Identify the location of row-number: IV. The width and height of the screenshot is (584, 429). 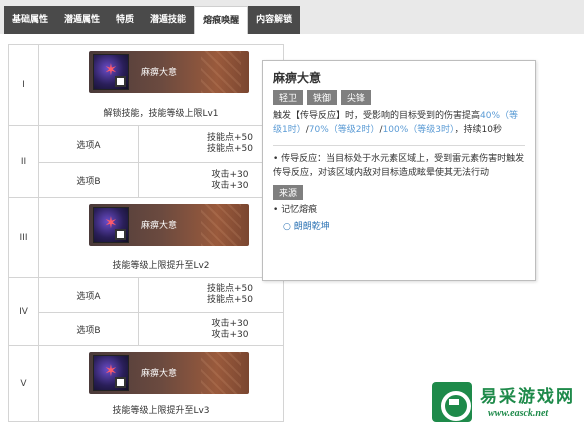
(24, 311).